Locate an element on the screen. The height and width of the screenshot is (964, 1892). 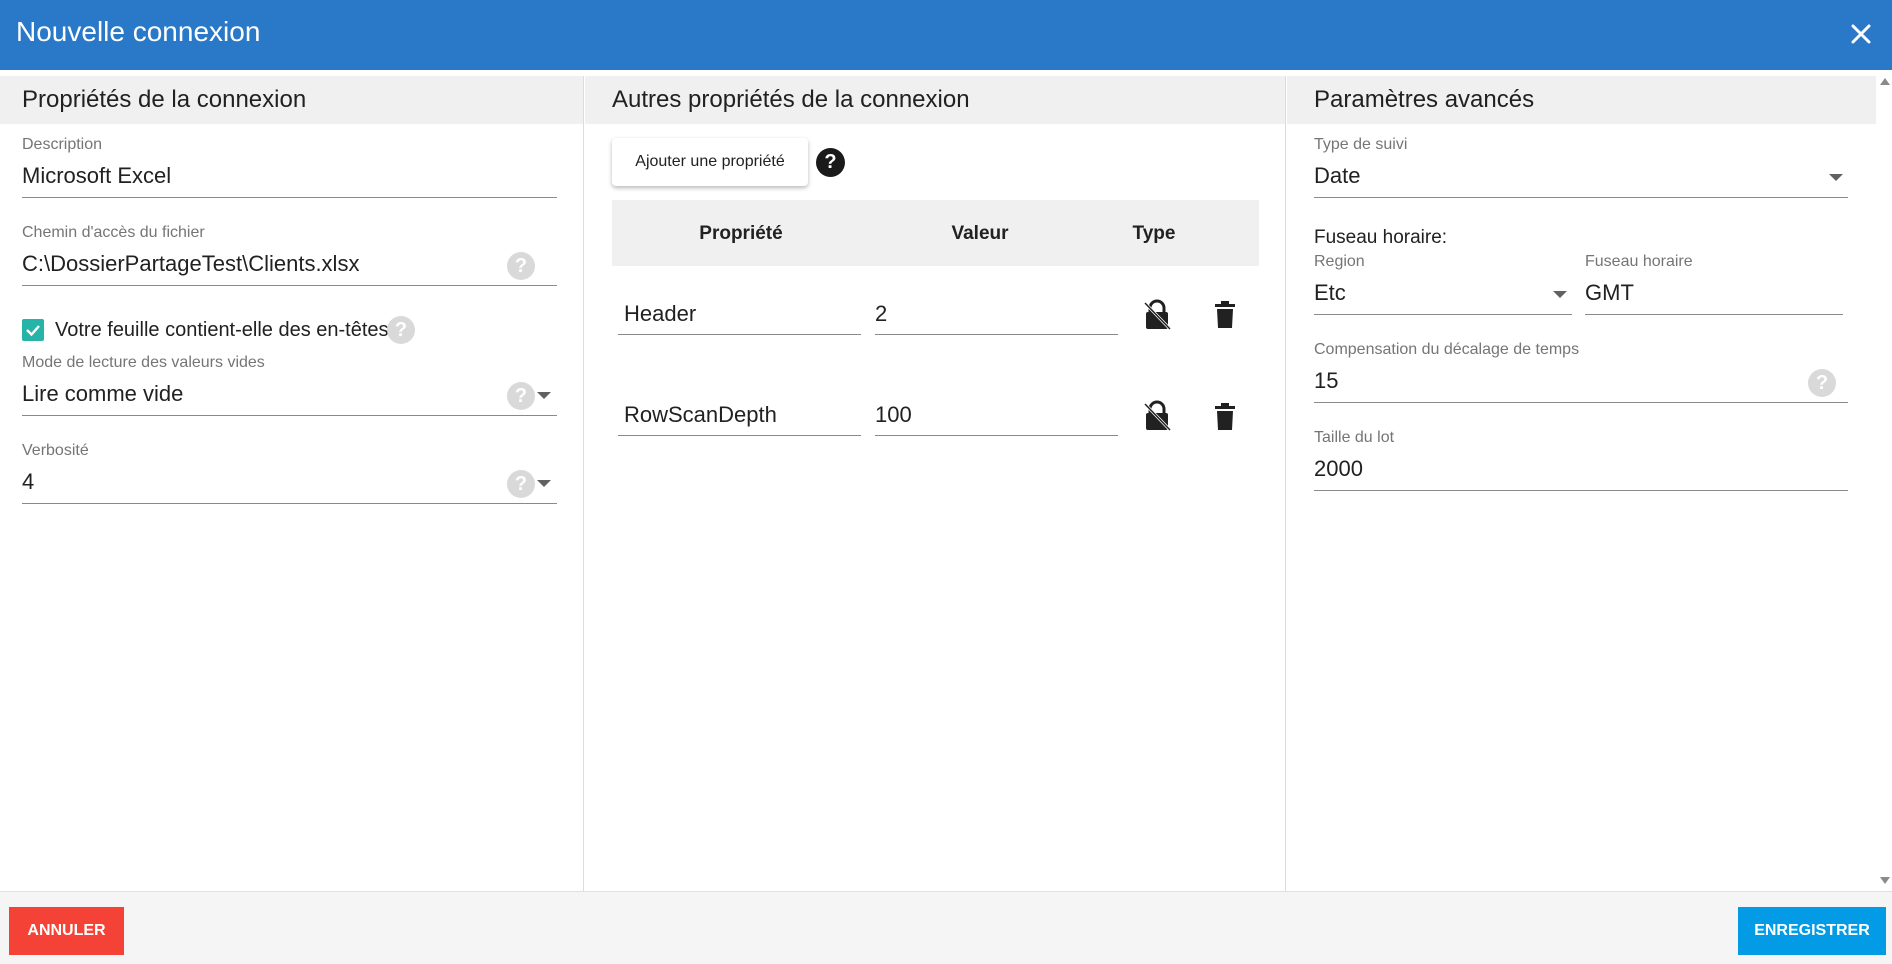
vertical-scrollbar is located at coordinates (1884, 481).